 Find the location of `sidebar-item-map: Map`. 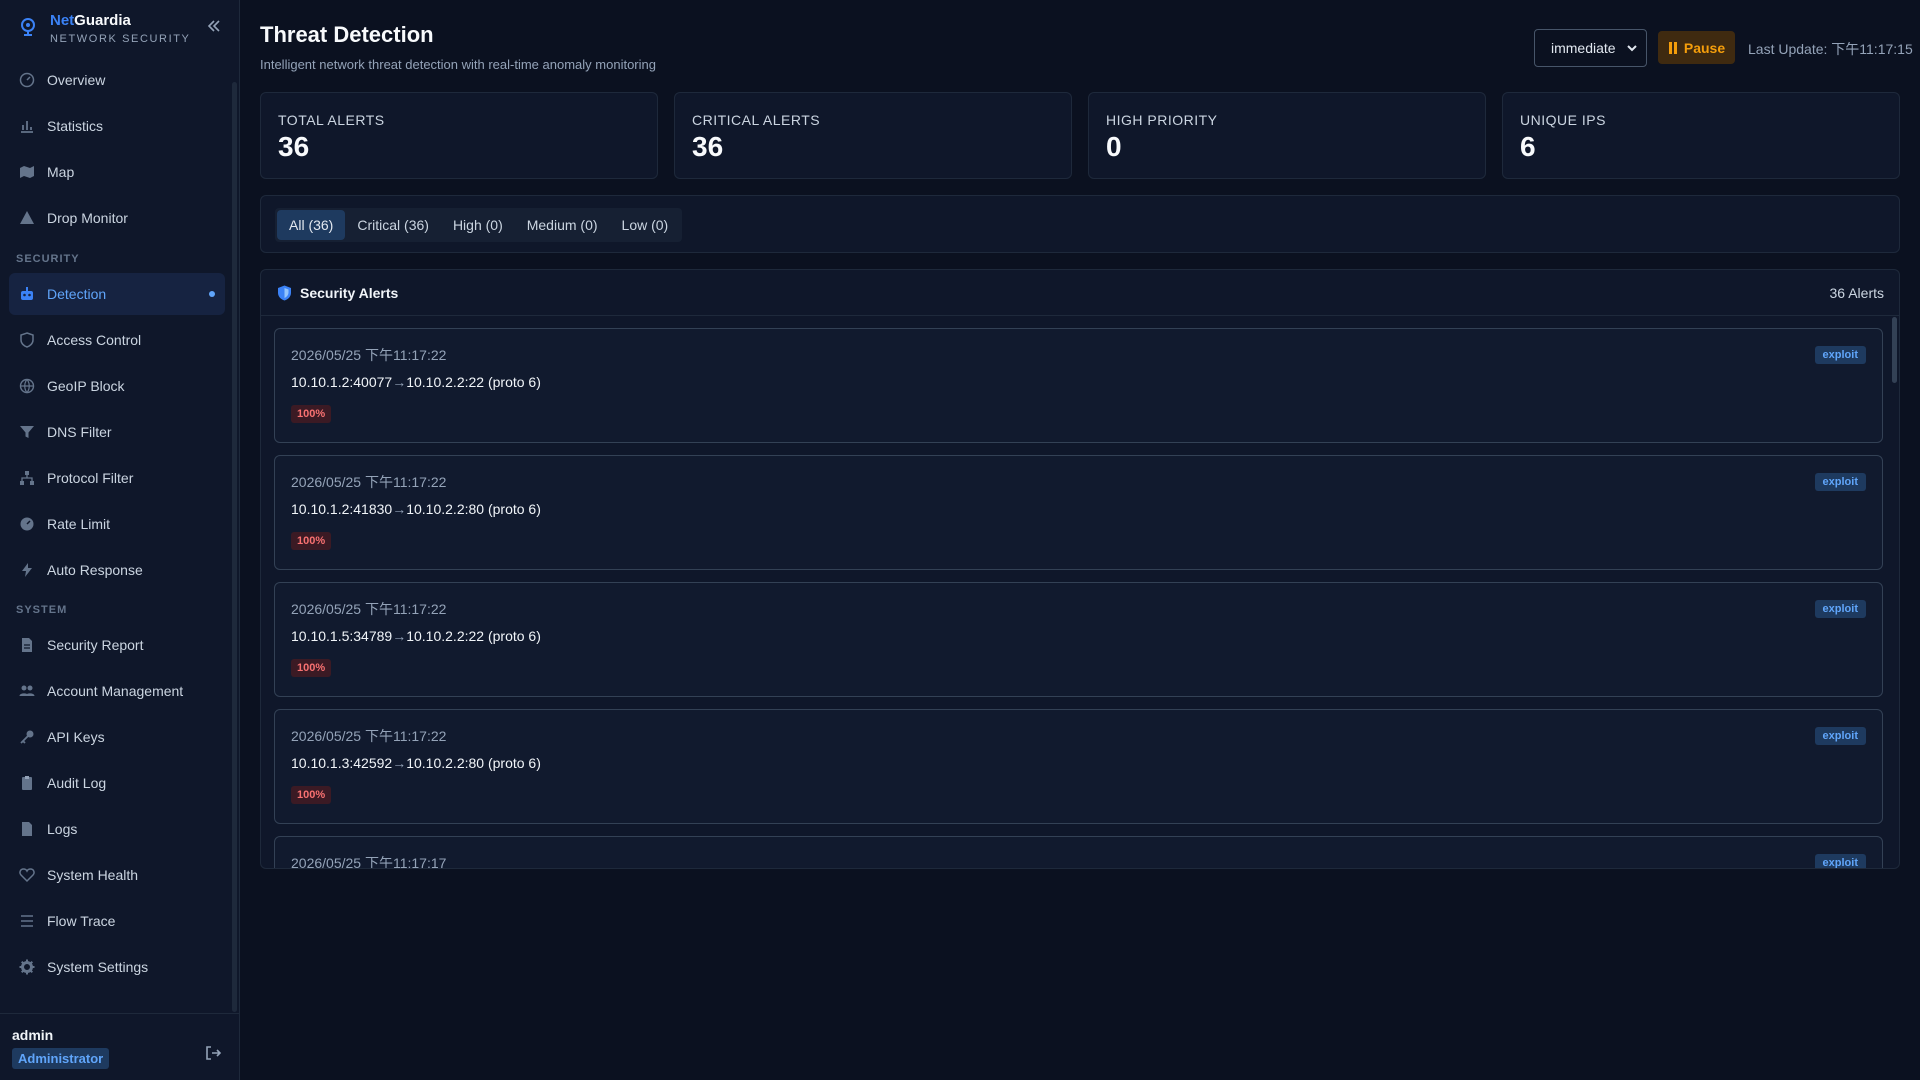

sidebar-item-map: Map is located at coordinates (117, 172).